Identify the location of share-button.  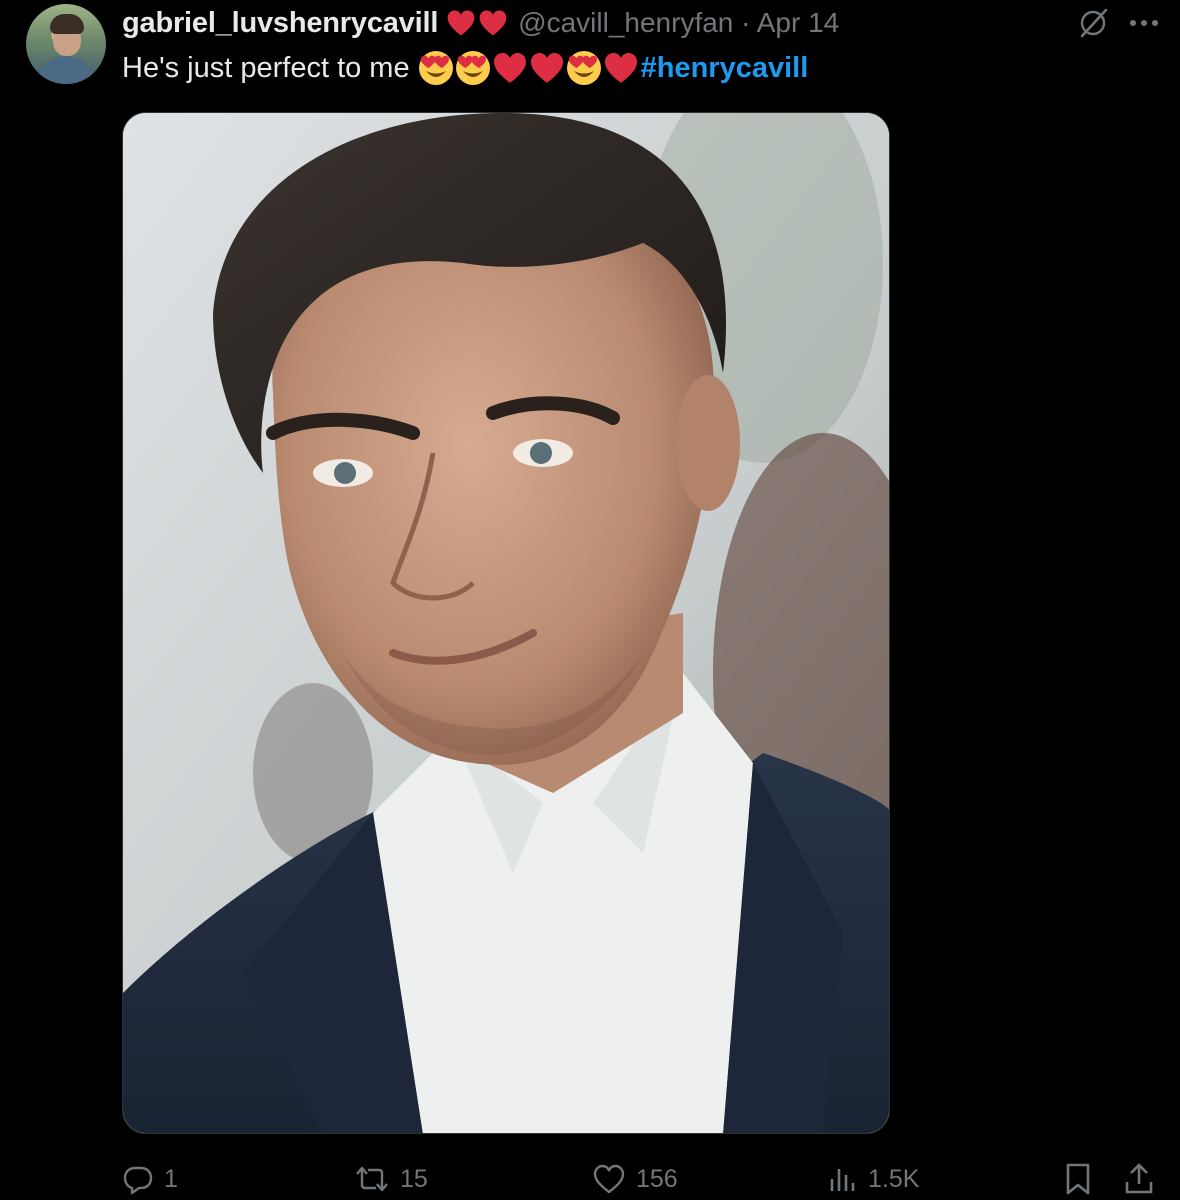
(1139, 1177).